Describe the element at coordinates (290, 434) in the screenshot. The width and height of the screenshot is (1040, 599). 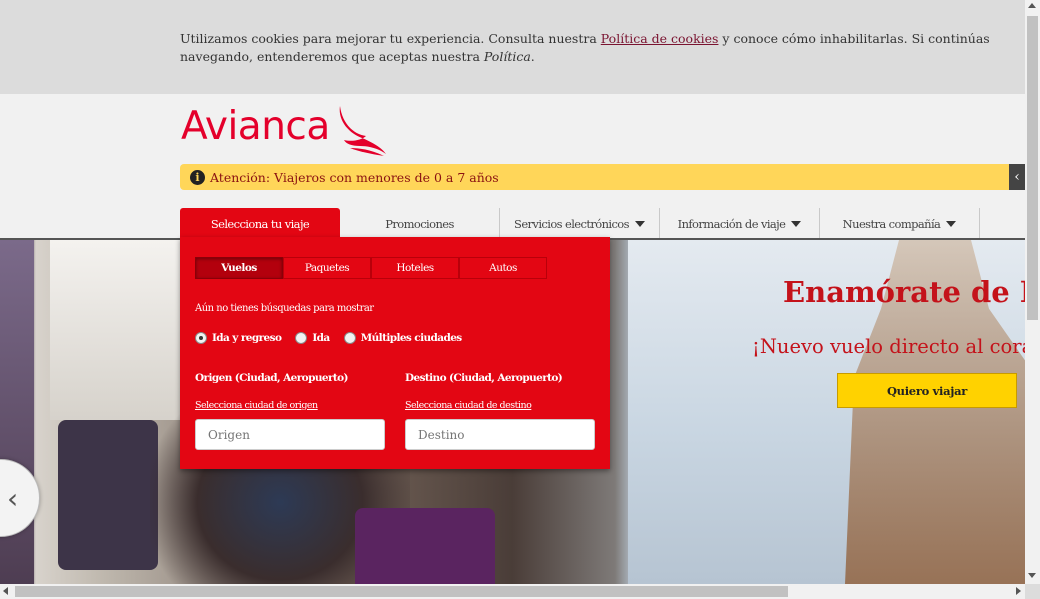
I see `origin-input` at that location.